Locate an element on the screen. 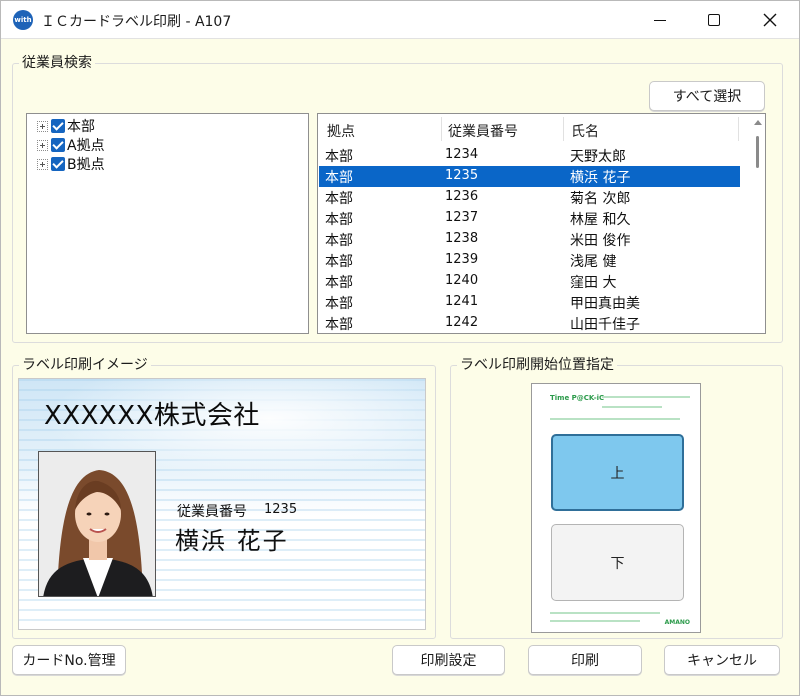 The height and width of the screenshot is (696, 800). print-settings-button: 印刷設定 is located at coordinates (448, 660).